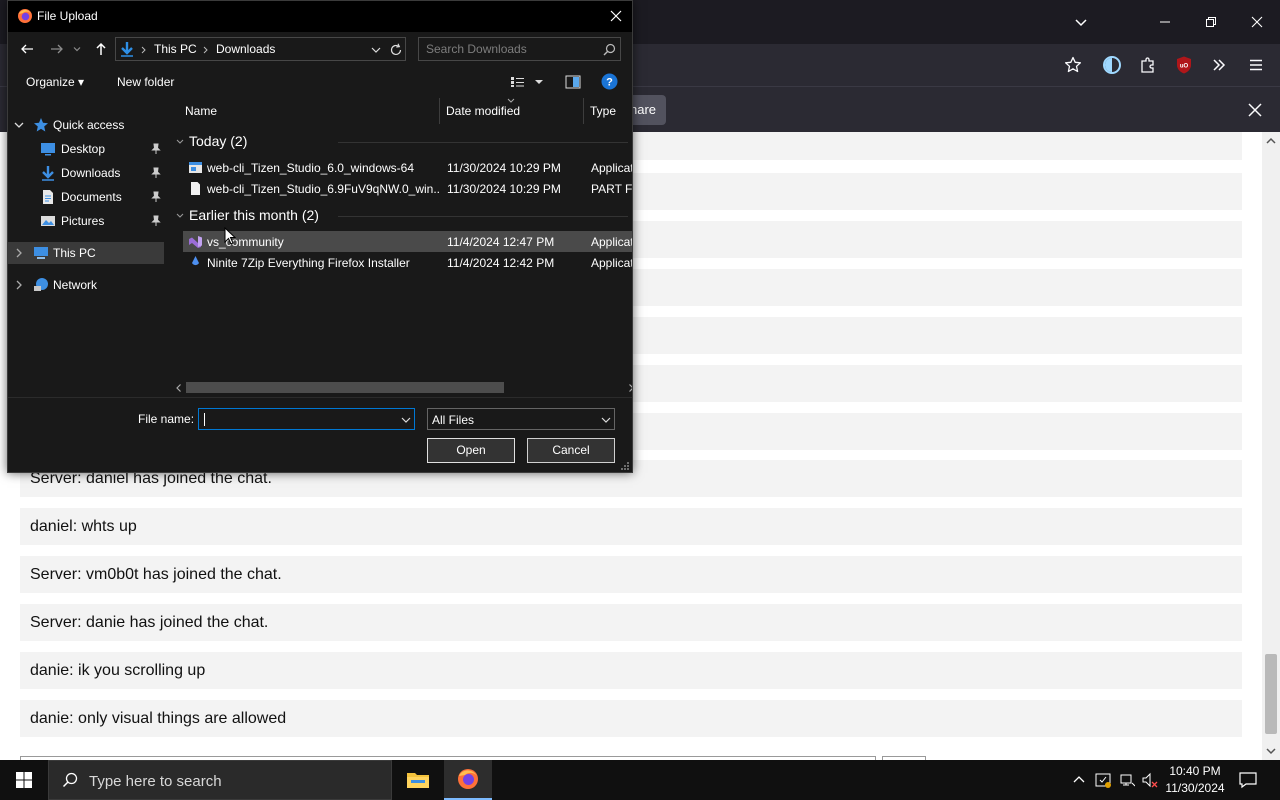  Describe the element at coordinates (1195, 780) in the screenshot. I see `taskbar-clock: 10:40 PM 11/30/2024` at that location.